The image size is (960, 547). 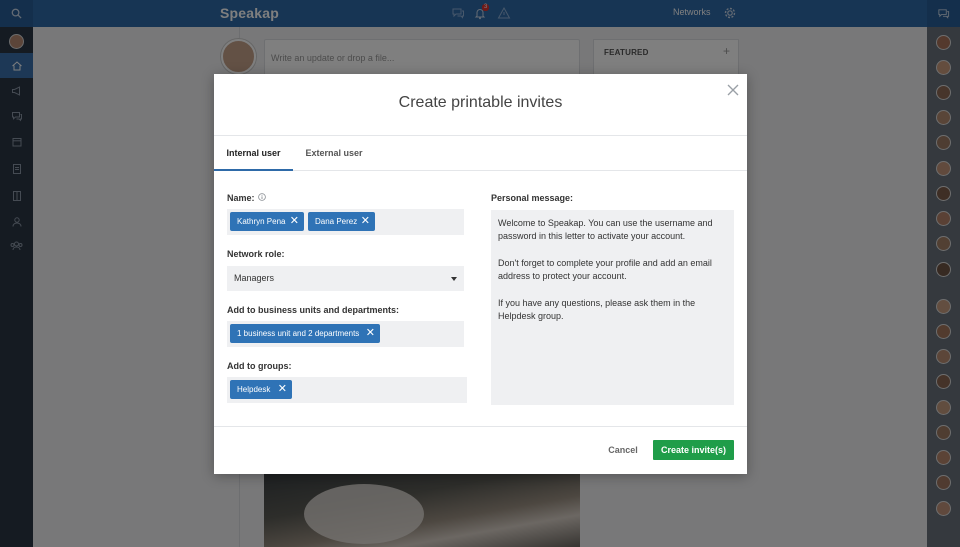 What do you see at coordinates (334, 153) in the screenshot?
I see `tab-external-user: External user` at bounding box center [334, 153].